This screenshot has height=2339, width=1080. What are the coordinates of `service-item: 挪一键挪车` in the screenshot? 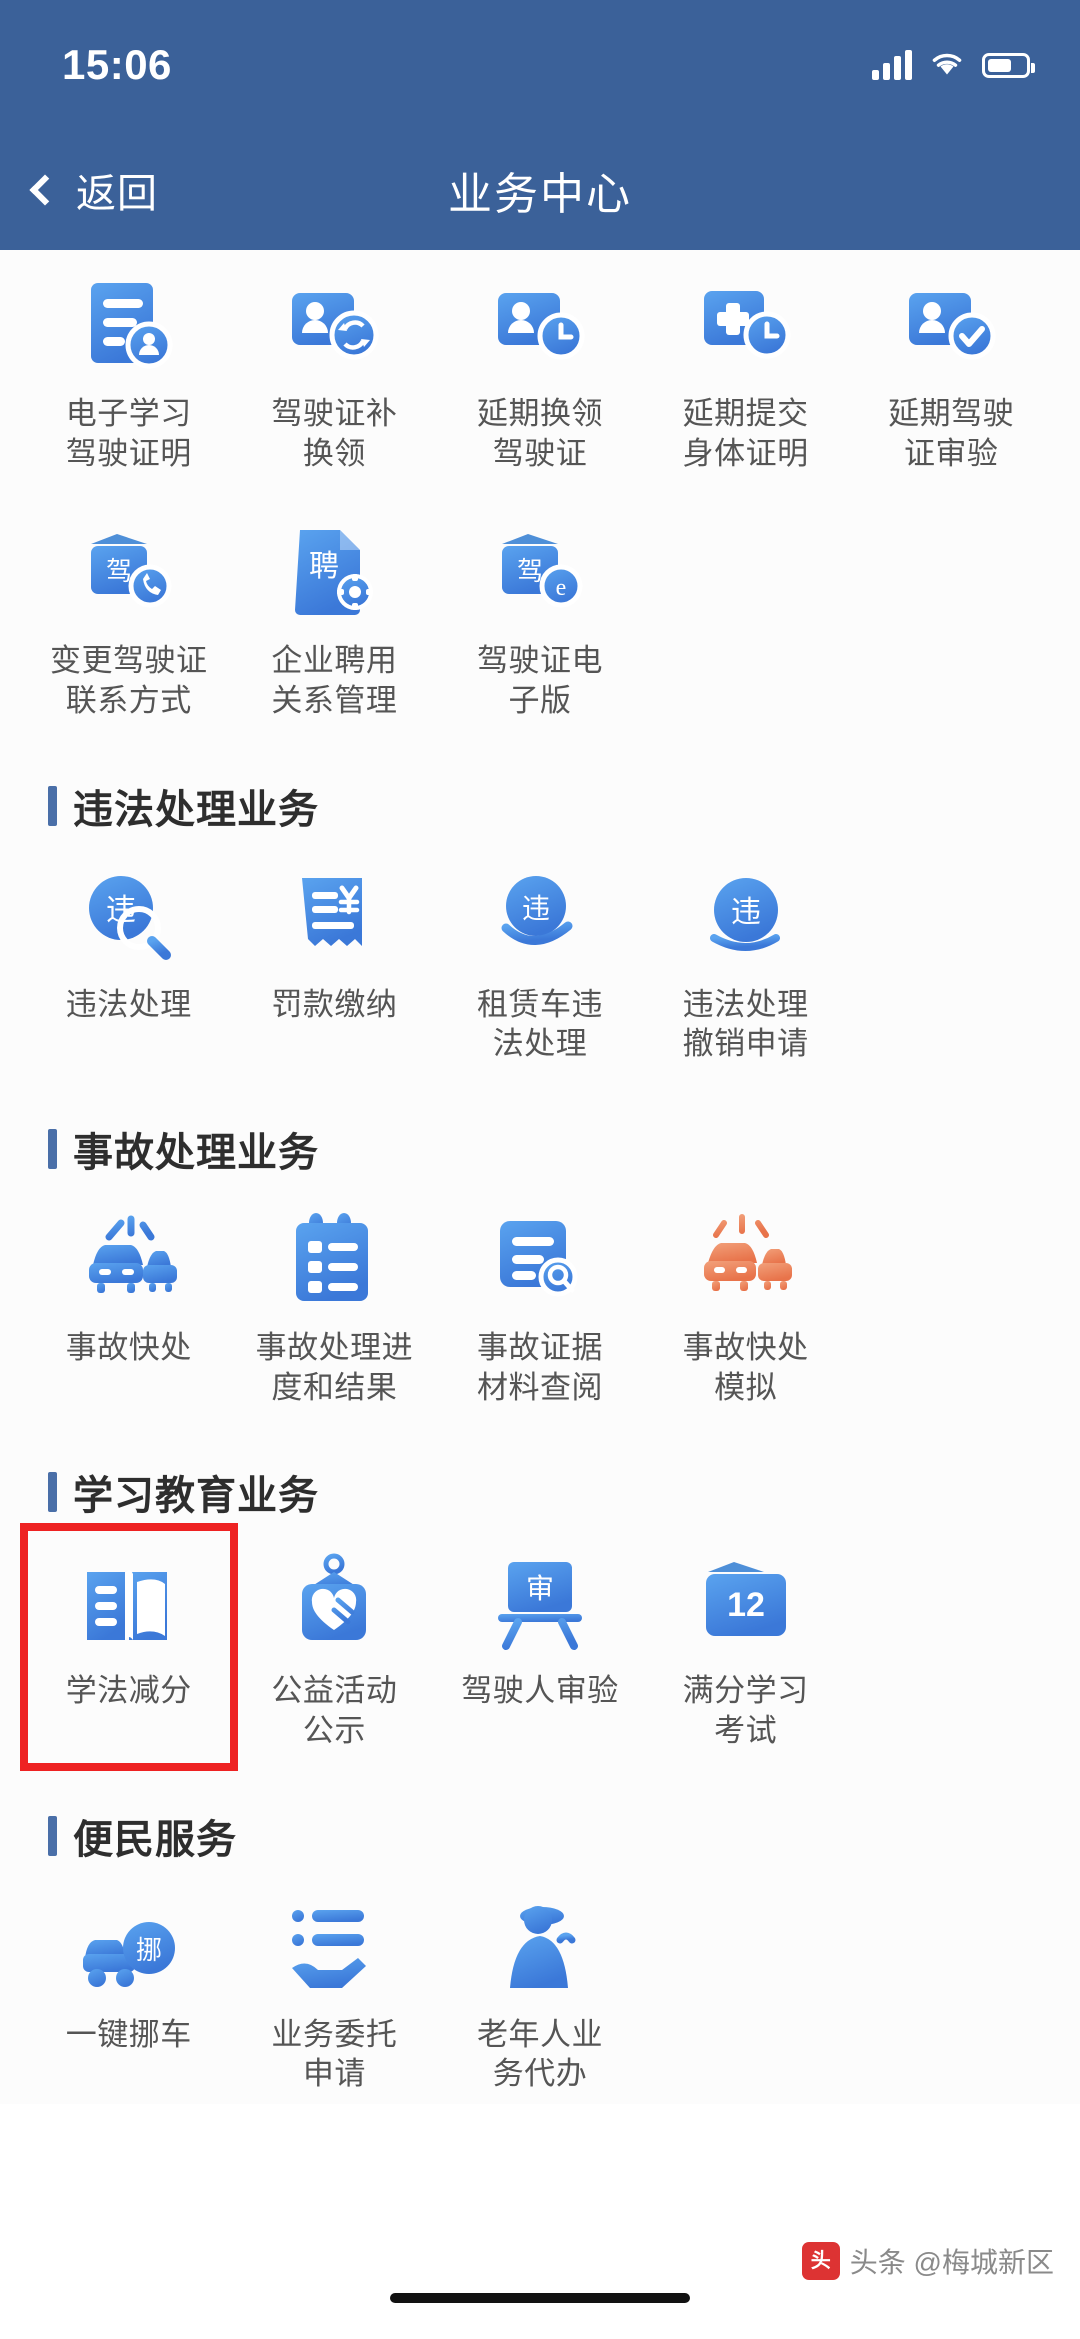 It's located at (129, 1987).